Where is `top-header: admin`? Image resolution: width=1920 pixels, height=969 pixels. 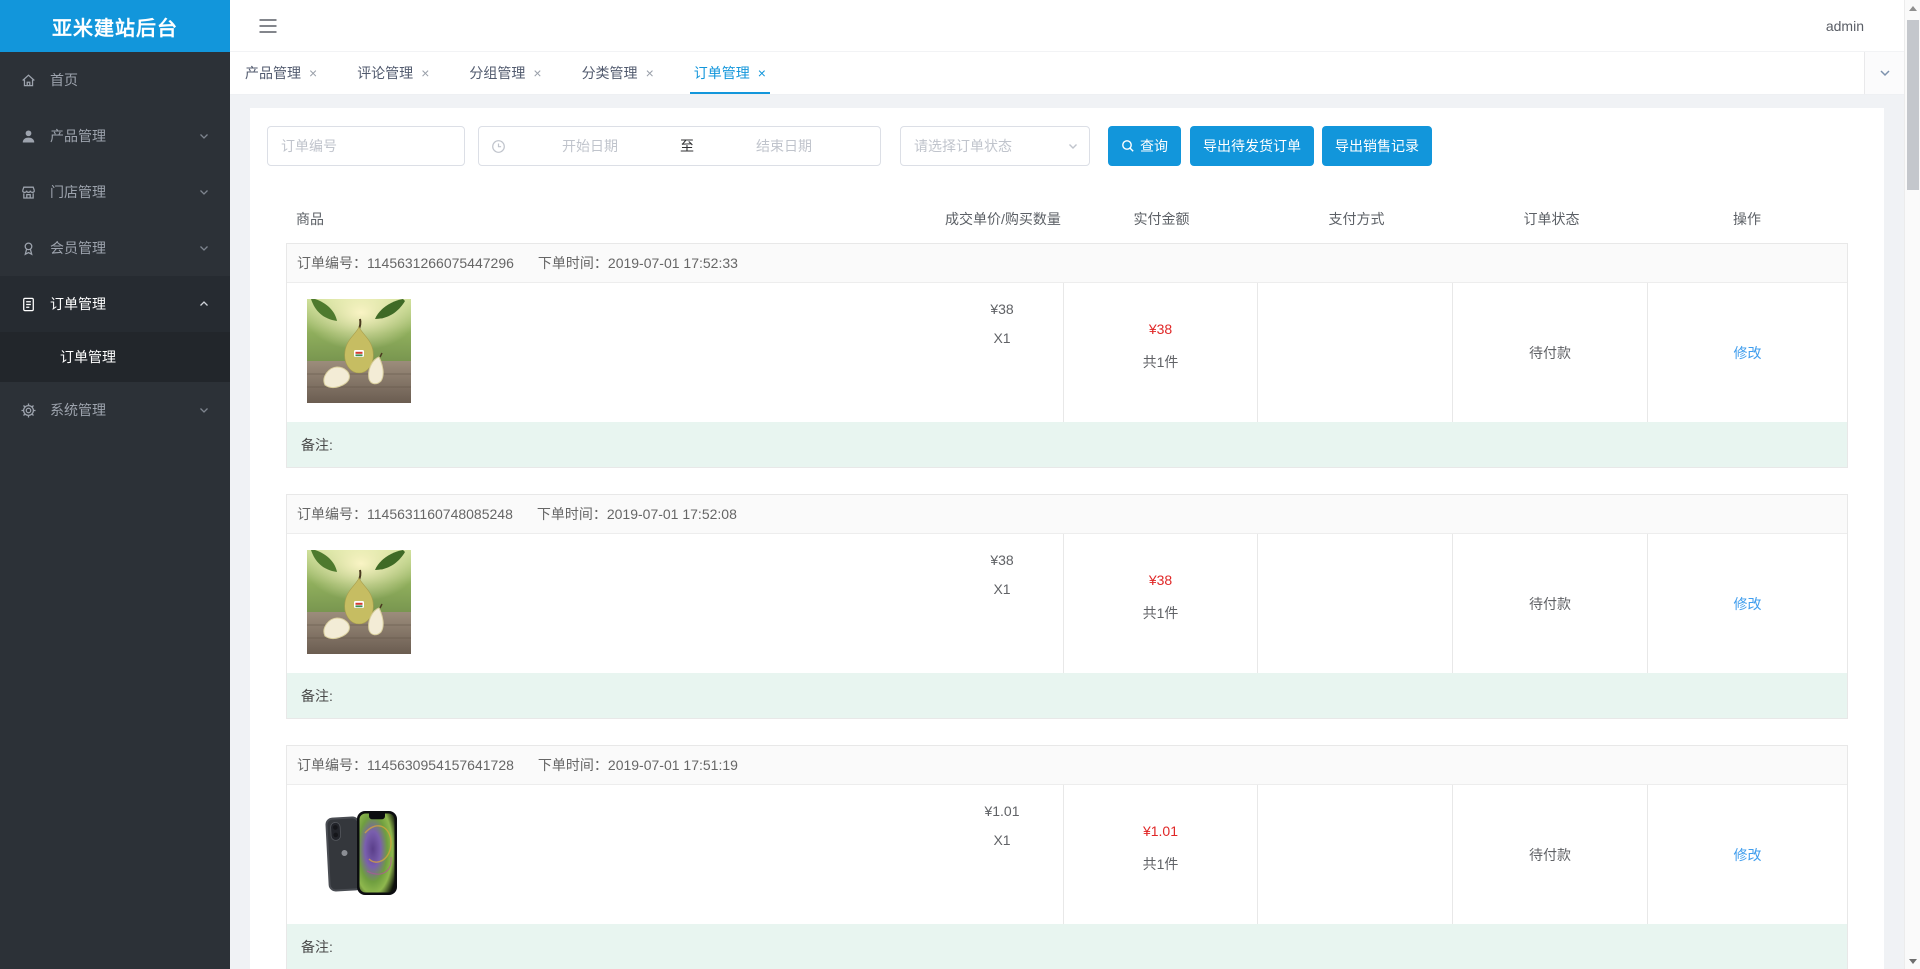 top-header: admin is located at coordinates (1067, 26).